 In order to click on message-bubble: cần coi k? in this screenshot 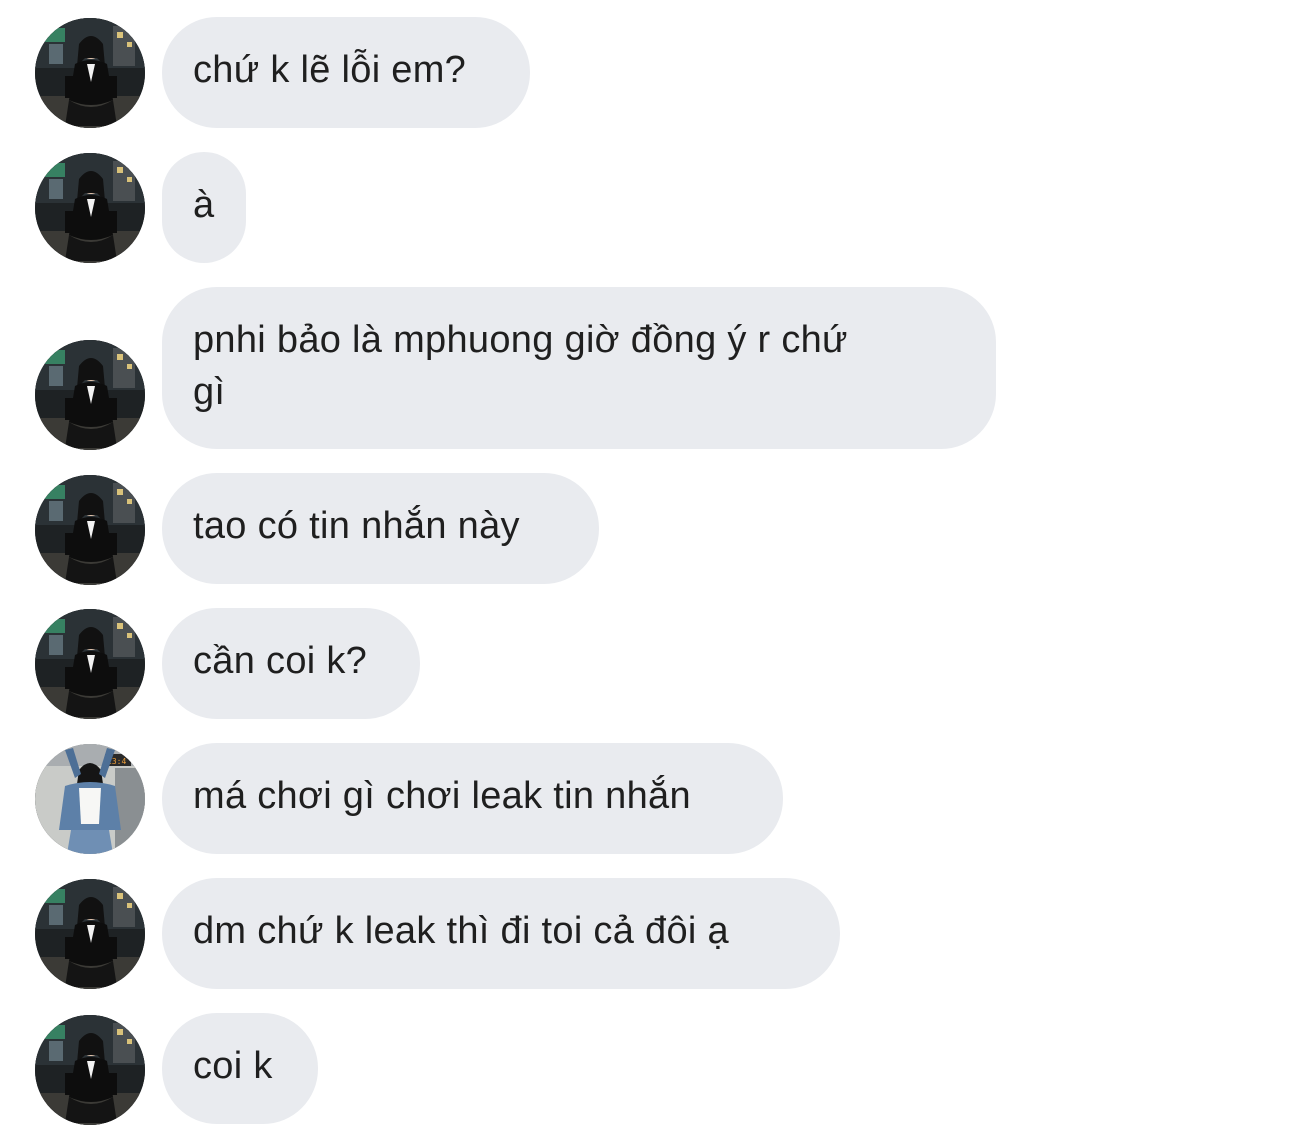, I will do `click(291, 663)`.